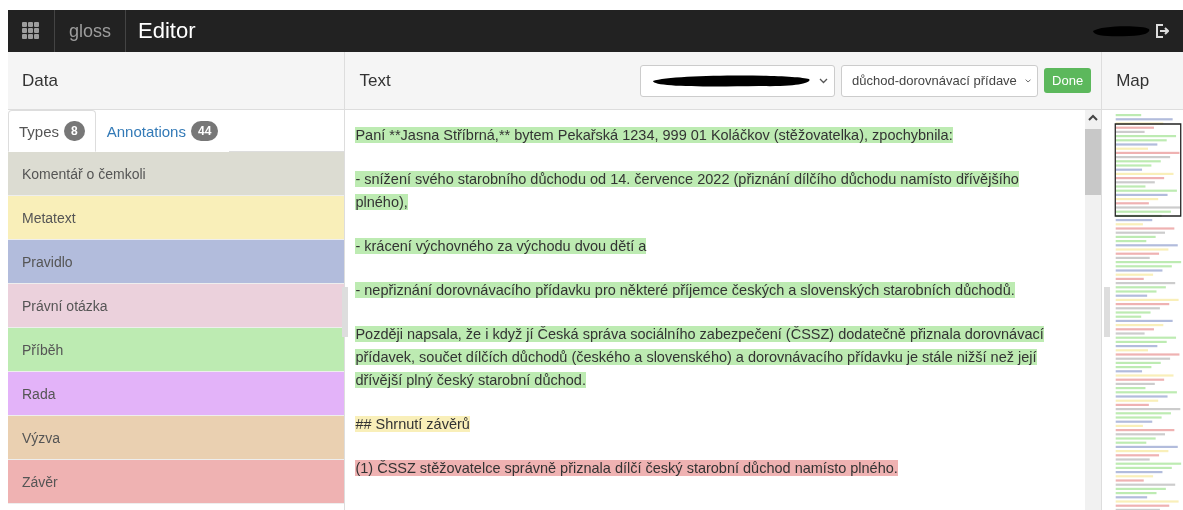 This screenshot has height=510, width=1183. Describe the element at coordinates (738, 80) in the screenshot. I see `document-select` at that location.